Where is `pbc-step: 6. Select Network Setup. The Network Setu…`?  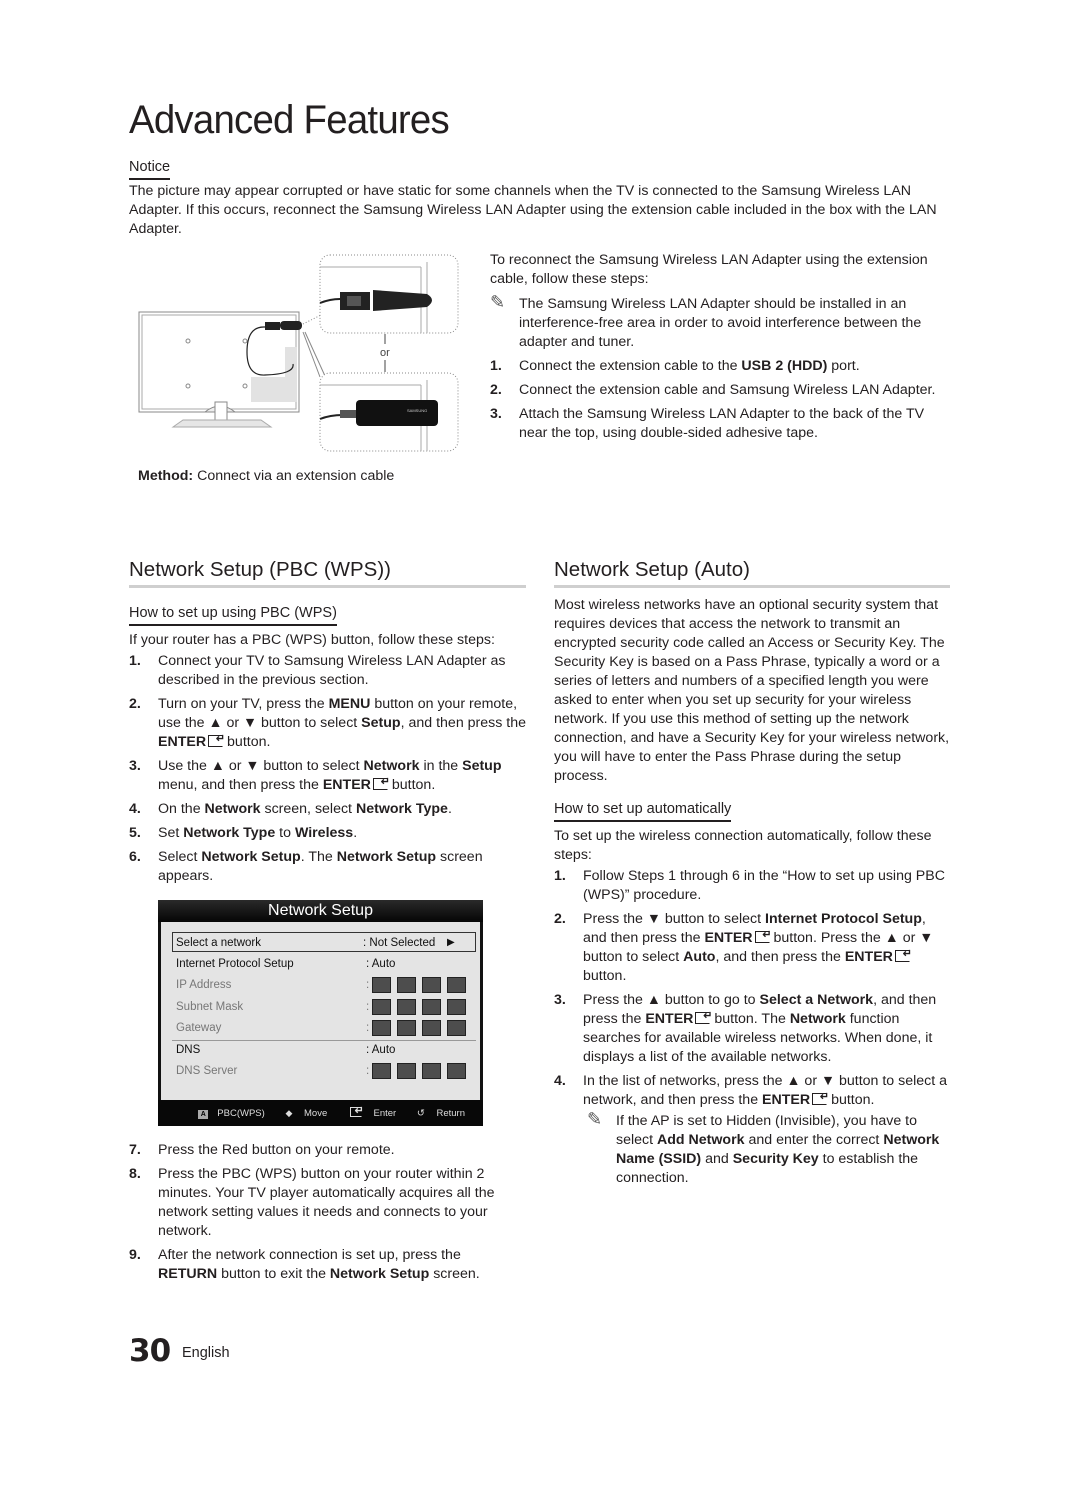 pbc-step: 6. Select Network Setup. The Network Setu… is located at coordinates (306, 866).